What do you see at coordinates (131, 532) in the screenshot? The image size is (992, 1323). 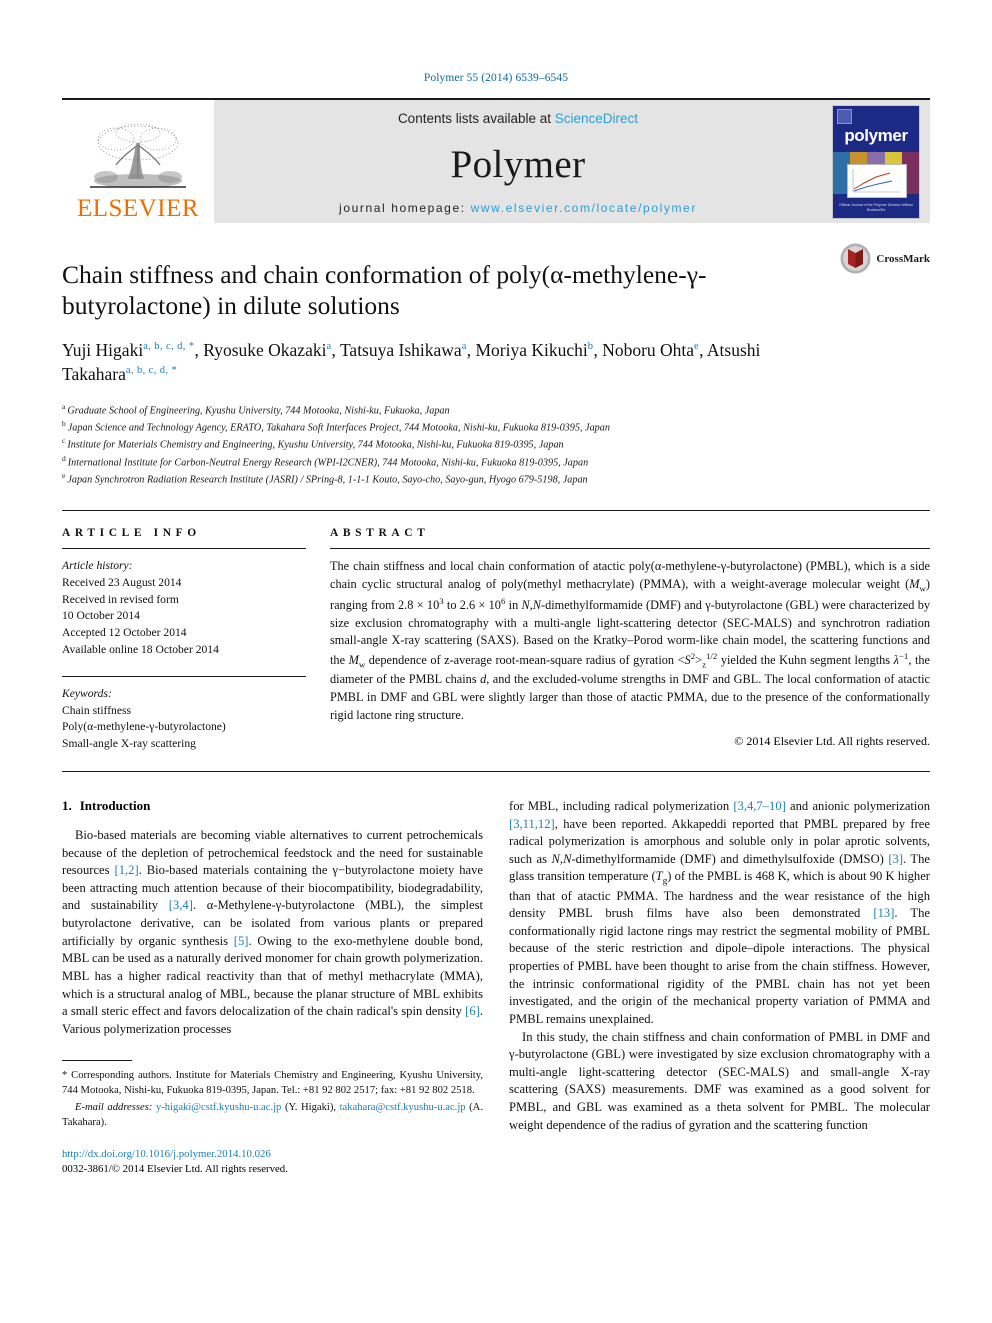 I see `article-info-heading: ARTICLE INFO` at bounding box center [131, 532].